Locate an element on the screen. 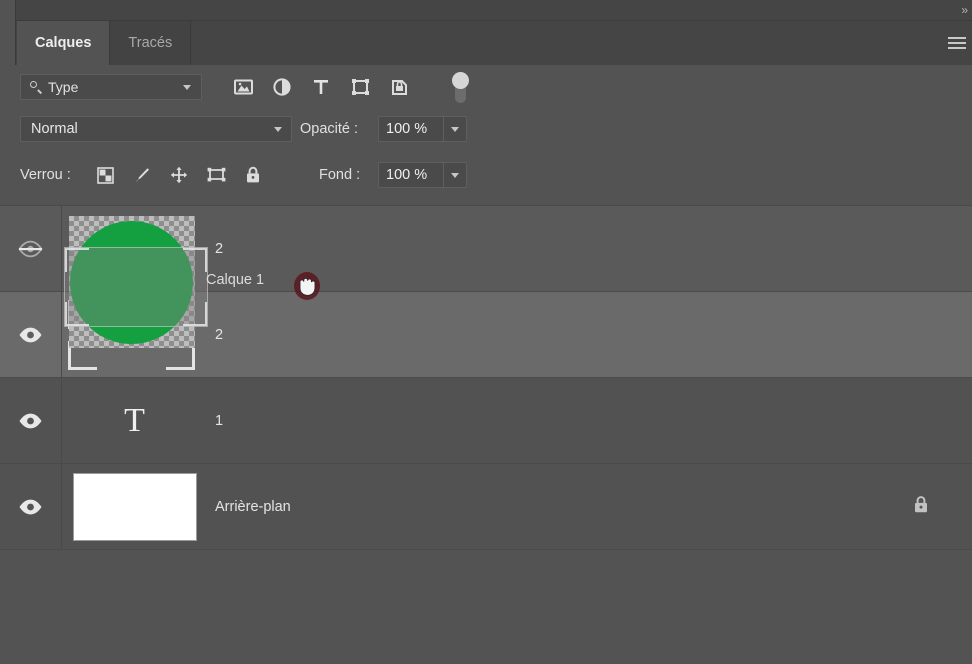  layer-filter-type-value: Type is located at coordinates (63, 87).